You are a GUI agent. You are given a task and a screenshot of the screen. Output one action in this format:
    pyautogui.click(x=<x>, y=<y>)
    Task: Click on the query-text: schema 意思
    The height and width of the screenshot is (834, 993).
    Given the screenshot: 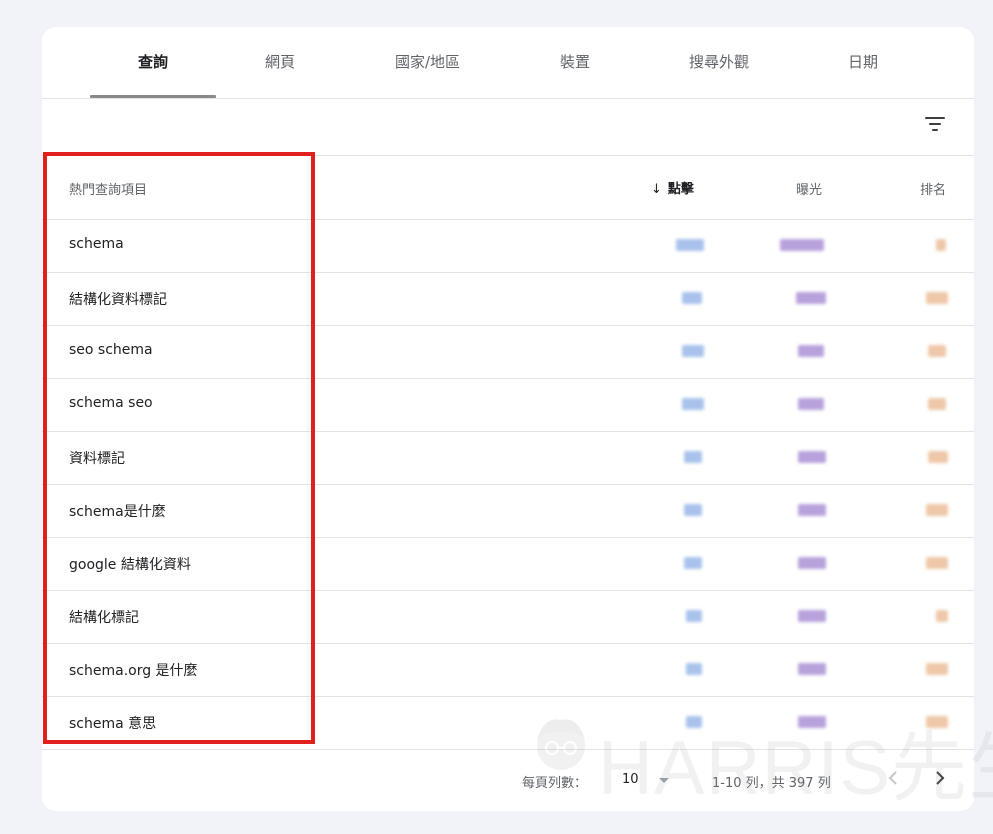 What is the action you would take?
    pyautogui.click(x=113, y=724)
    